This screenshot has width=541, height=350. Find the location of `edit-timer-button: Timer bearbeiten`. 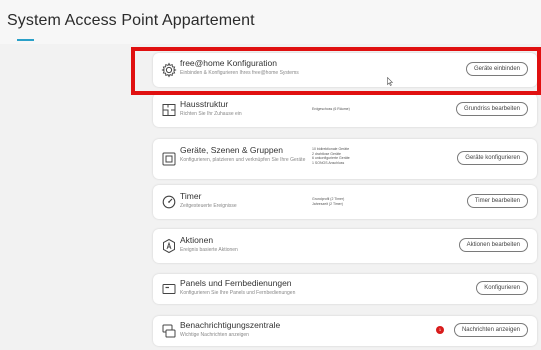

edit-timer-button: Timer bearbeiten is located at coordinates (497, 201).